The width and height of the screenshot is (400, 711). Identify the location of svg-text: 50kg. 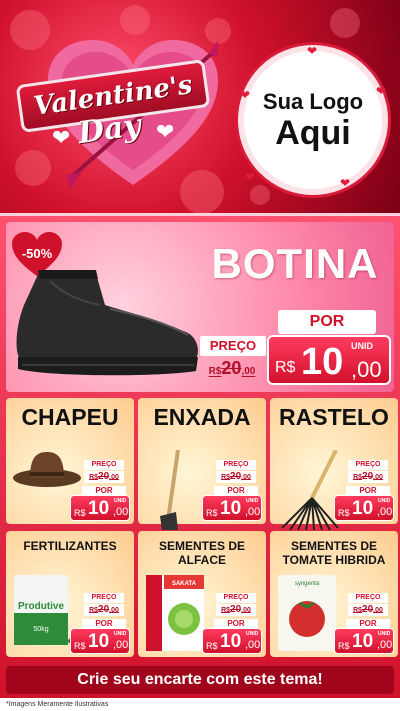
(40, 629).